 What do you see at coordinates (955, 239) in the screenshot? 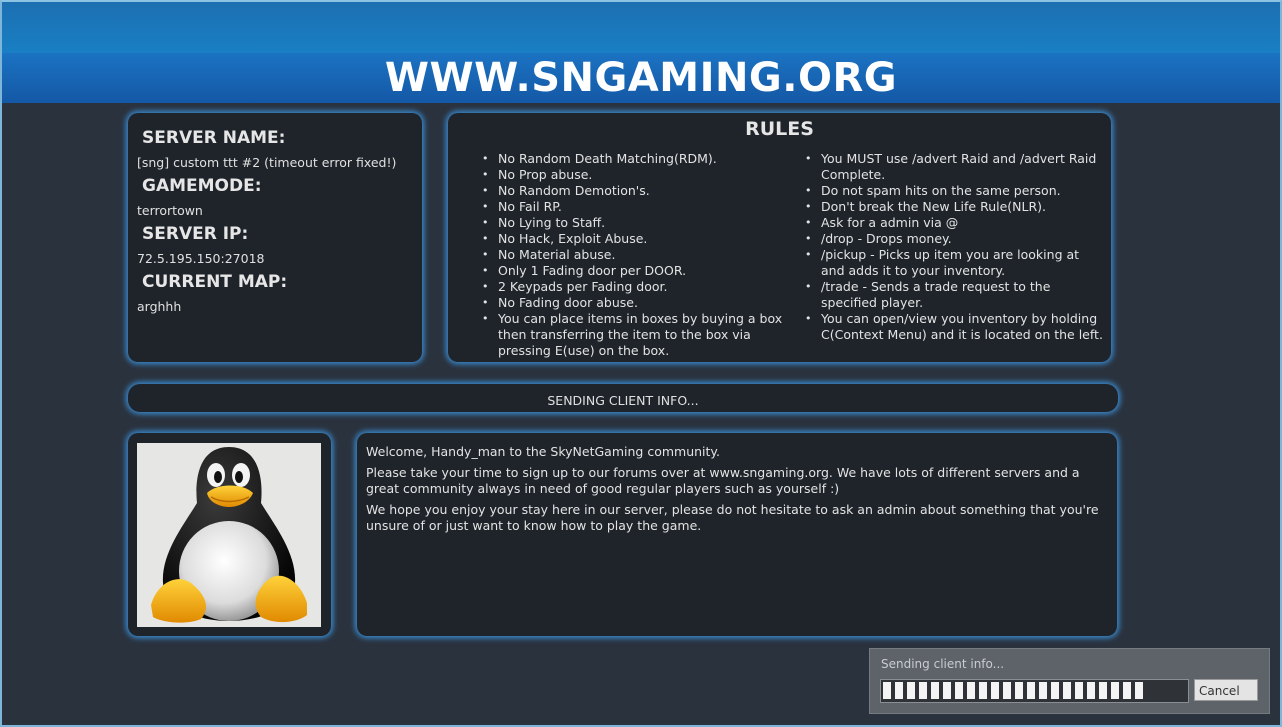
I see `rule-item: /drop - Drops money.` at bounding box center [955, 239].